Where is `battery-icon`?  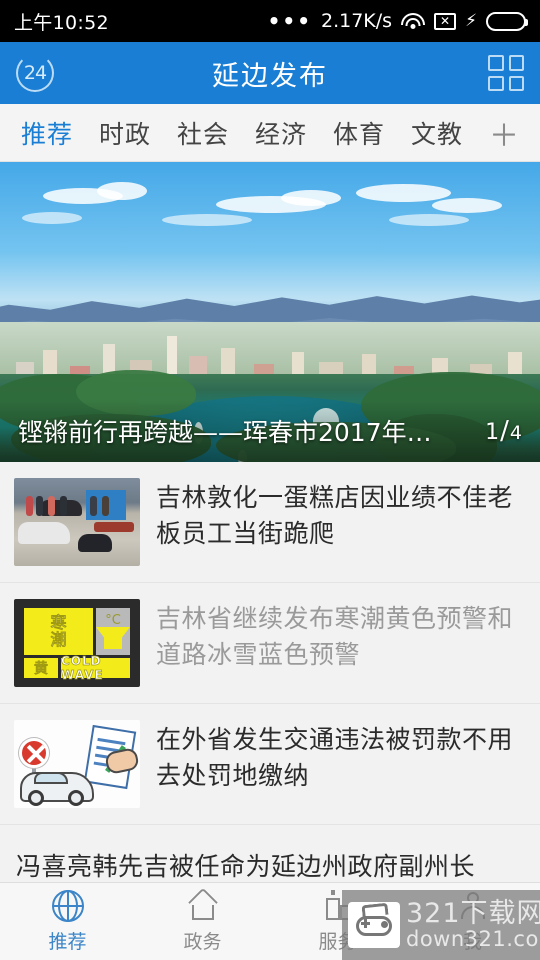 battery-icon is located at coordinates (507, 21).